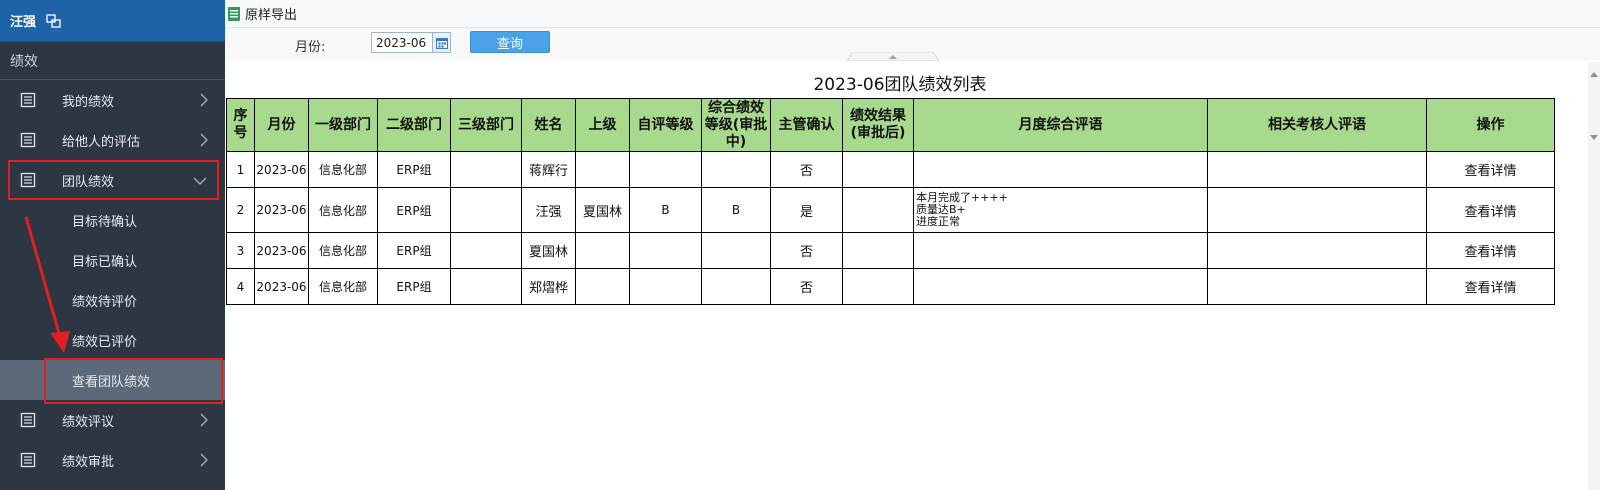 The width and height of the screenshot is (1600, 490). I want to click on menu-item-my-performance: 我的绩效, so click(112, 100).